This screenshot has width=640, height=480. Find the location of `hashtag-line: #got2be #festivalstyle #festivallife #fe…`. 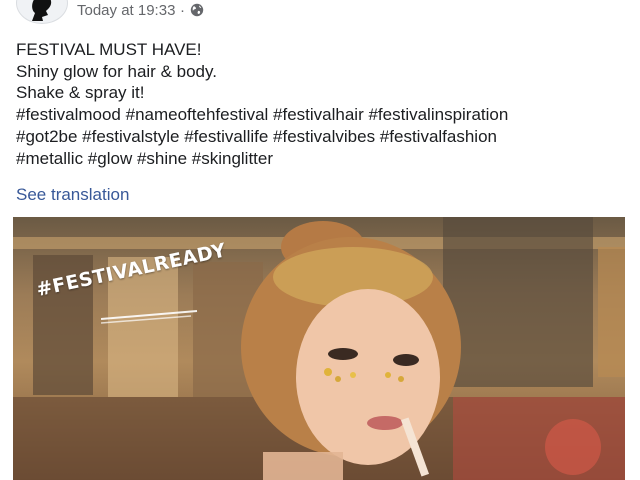

hashtag-line: #got2be #festivalstyle #festivallife #fe… is located at coordinates (316, 137).